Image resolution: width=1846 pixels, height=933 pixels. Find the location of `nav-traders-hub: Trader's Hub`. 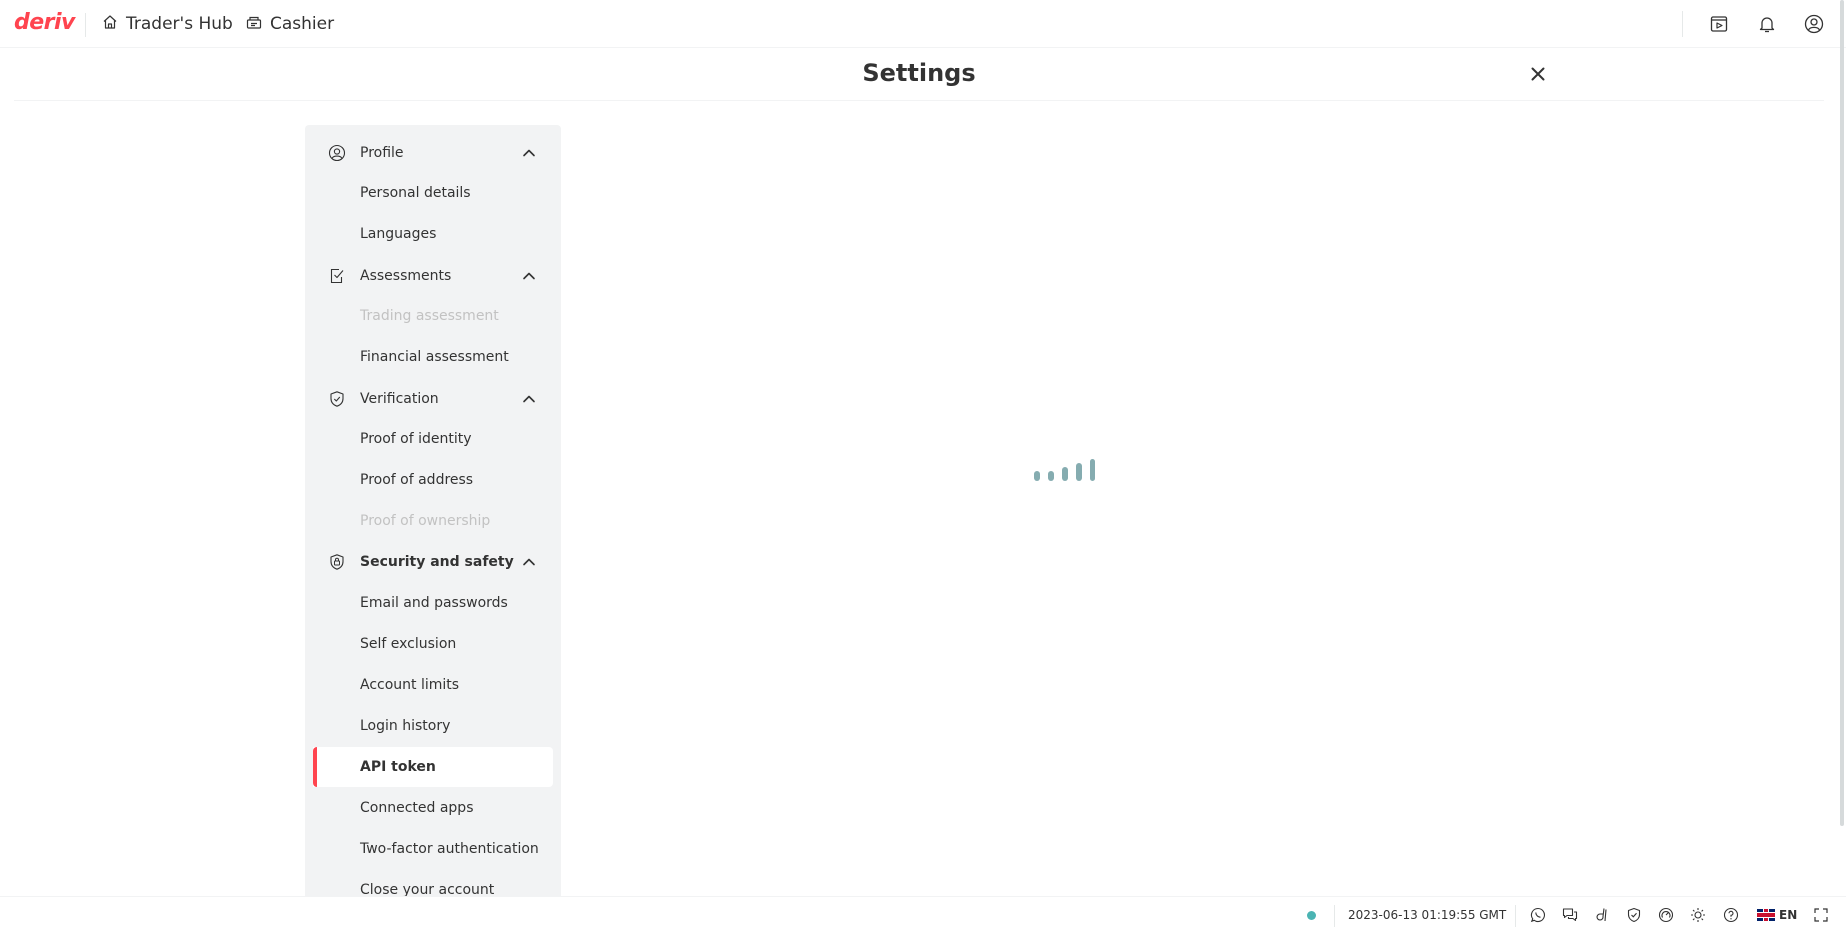

nav-traders-hub: Trader's Hub is located at coordinates (167, 24).